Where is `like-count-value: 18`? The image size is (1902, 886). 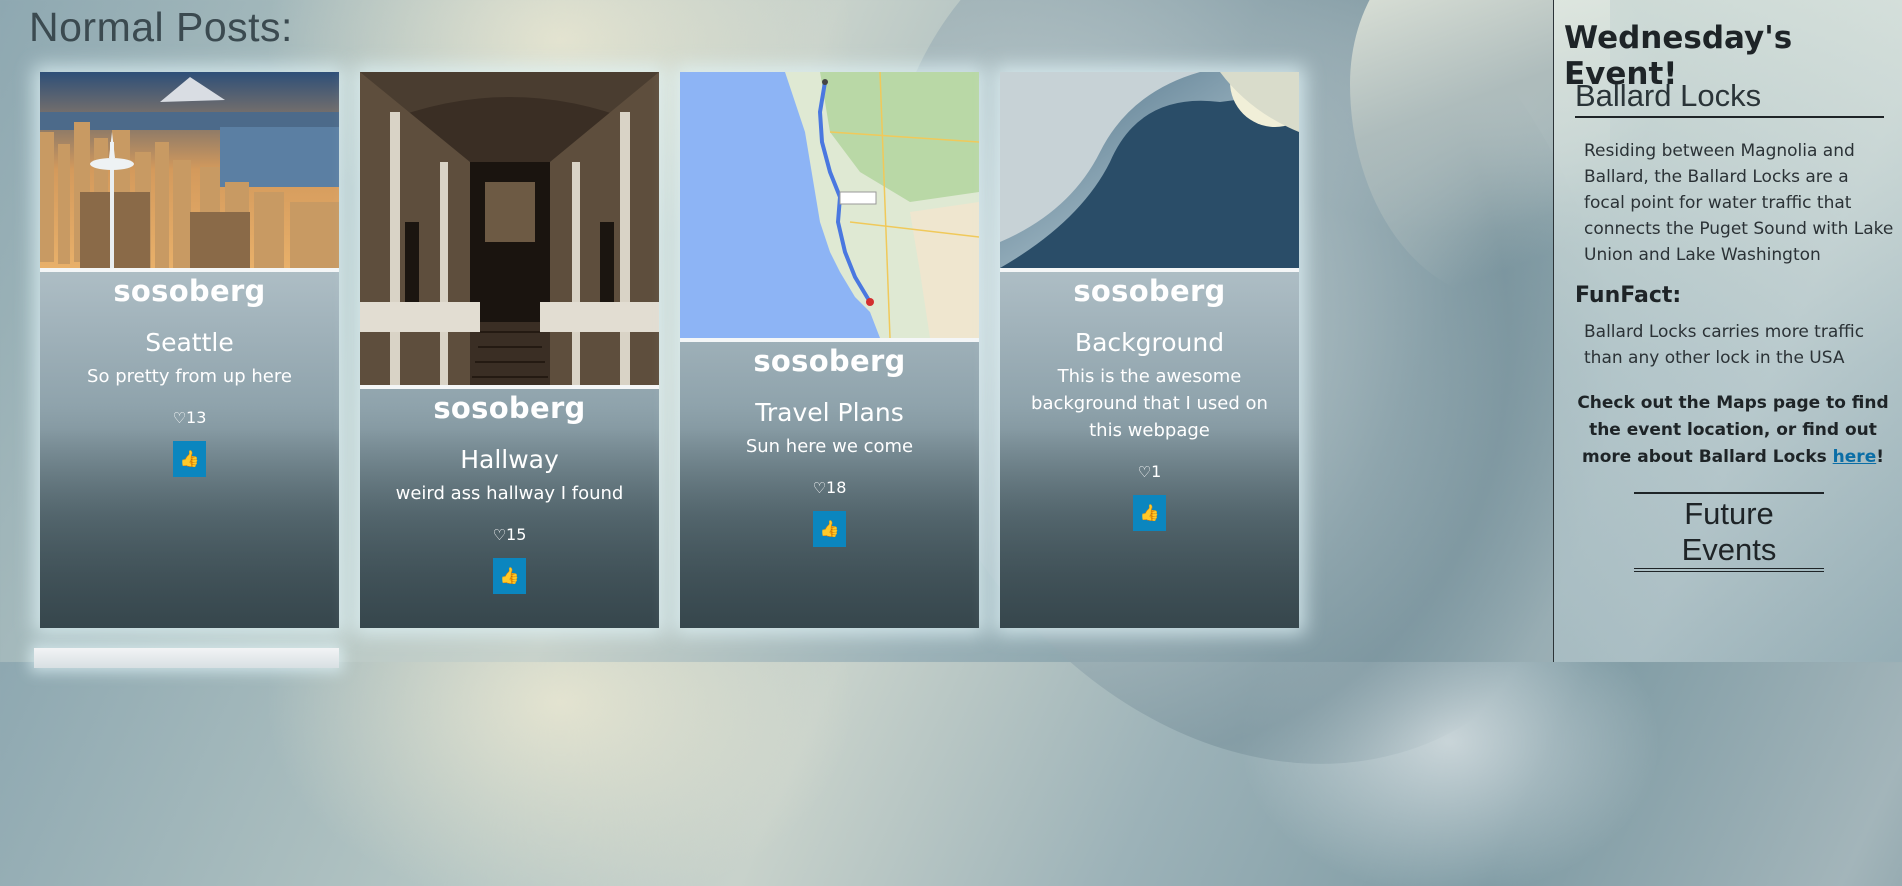
like-count-value: 18 is located at coordinates (836, 487).